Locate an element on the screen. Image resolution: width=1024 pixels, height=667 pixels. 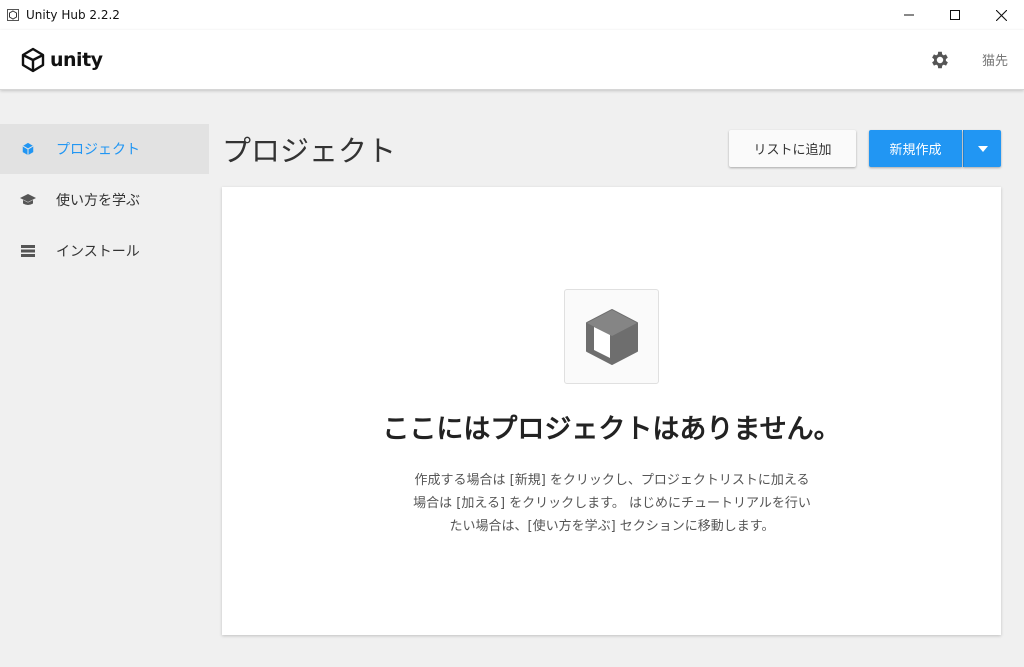
empty-state-title: ここにはプロジェクトはありません。 is located at coordinates (611, 429).